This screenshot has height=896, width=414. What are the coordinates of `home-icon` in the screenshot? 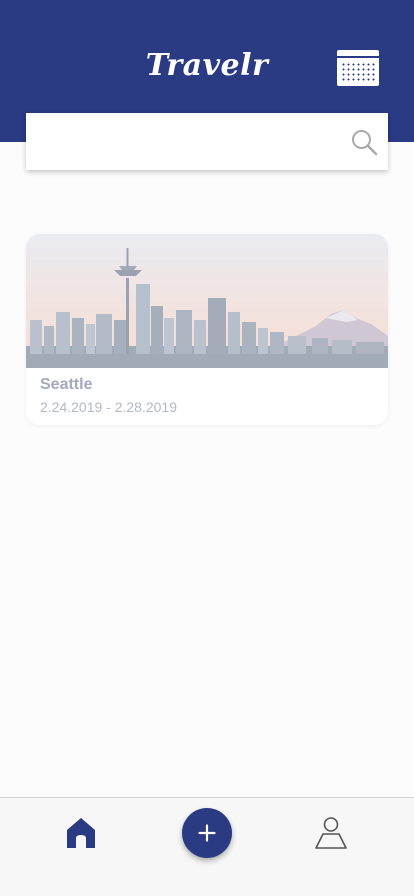 It's located at (81, 832).